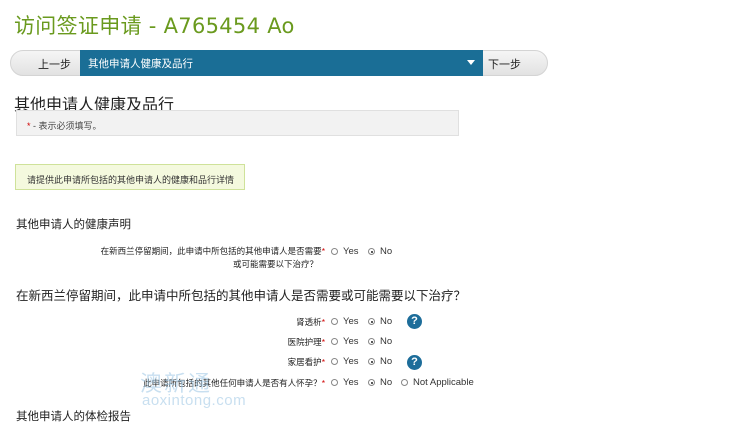  I want to click on q1-label-line1: 在新西兰停留期间，此申请中所包括的其他申请人是否需要, so click(211, 251).